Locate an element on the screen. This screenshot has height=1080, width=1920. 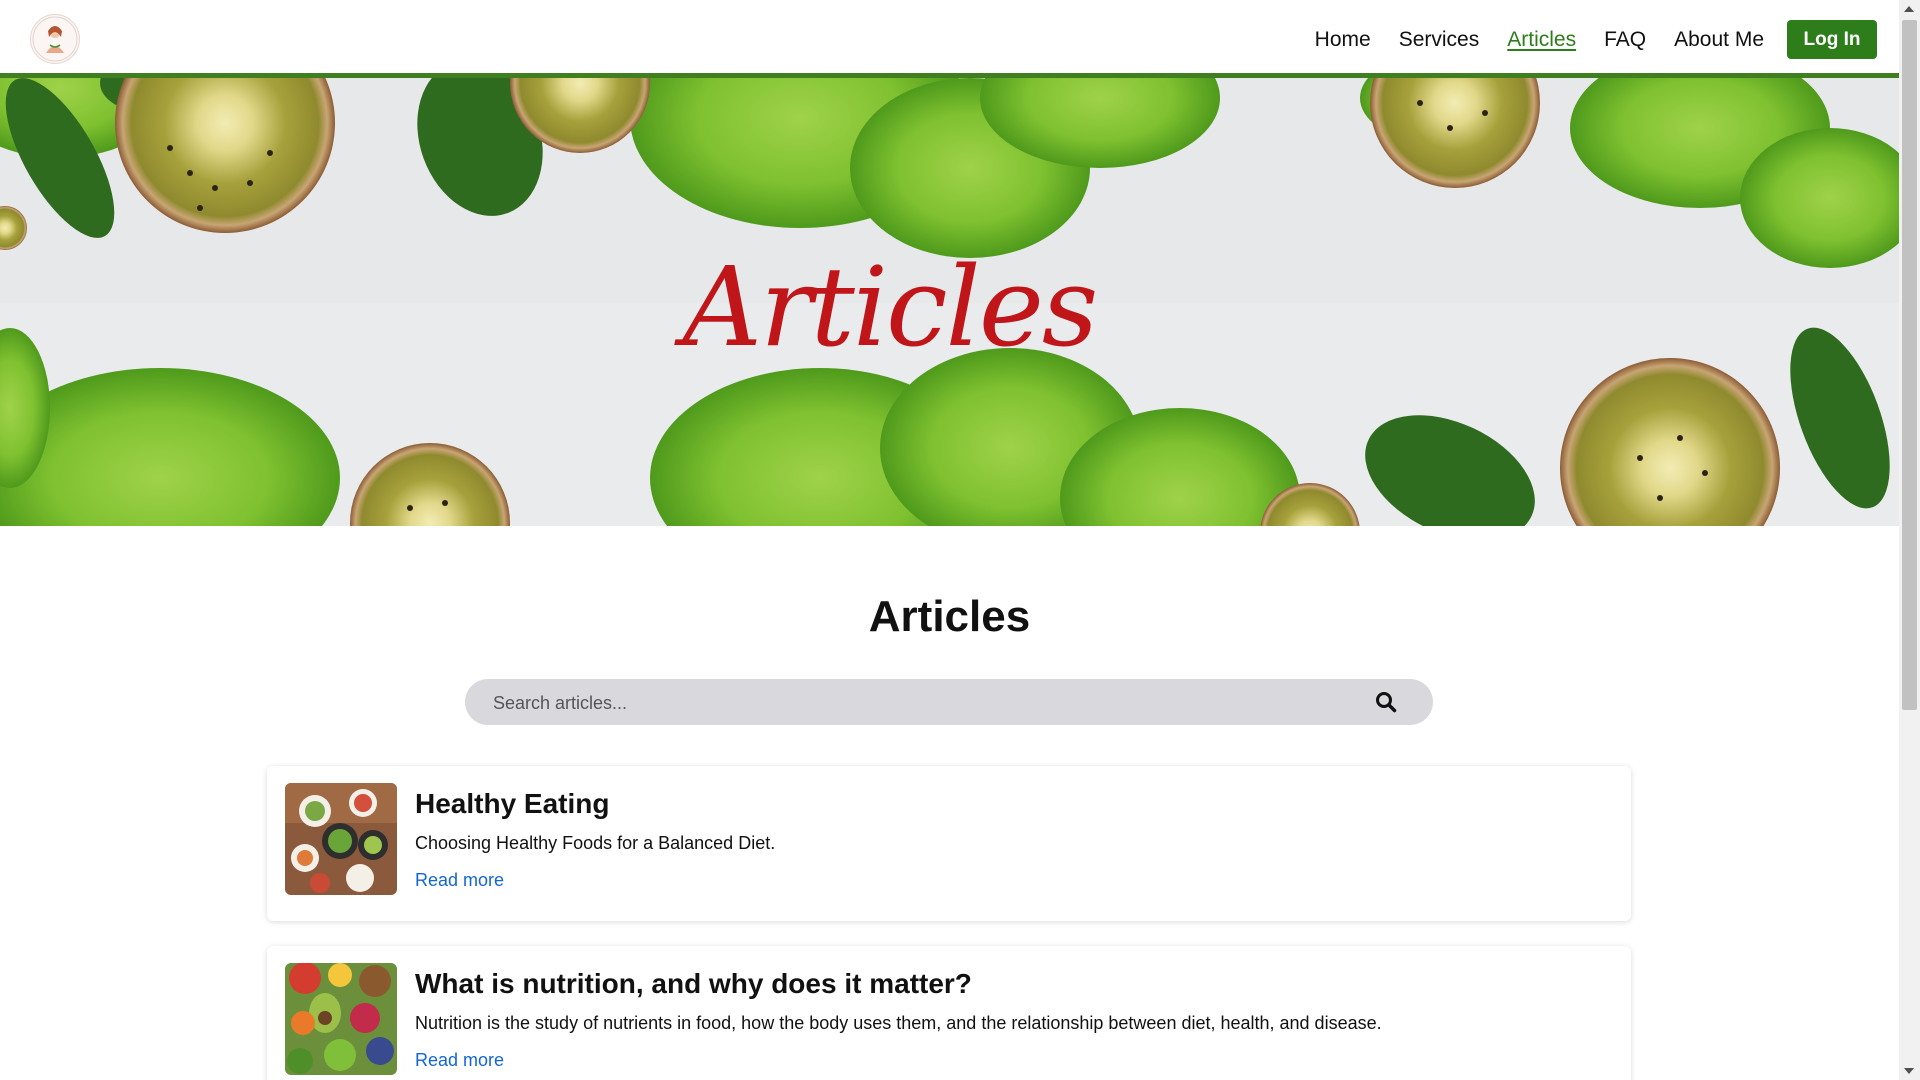
article-title: Healthy Eating is located at coordinates (512, 804).